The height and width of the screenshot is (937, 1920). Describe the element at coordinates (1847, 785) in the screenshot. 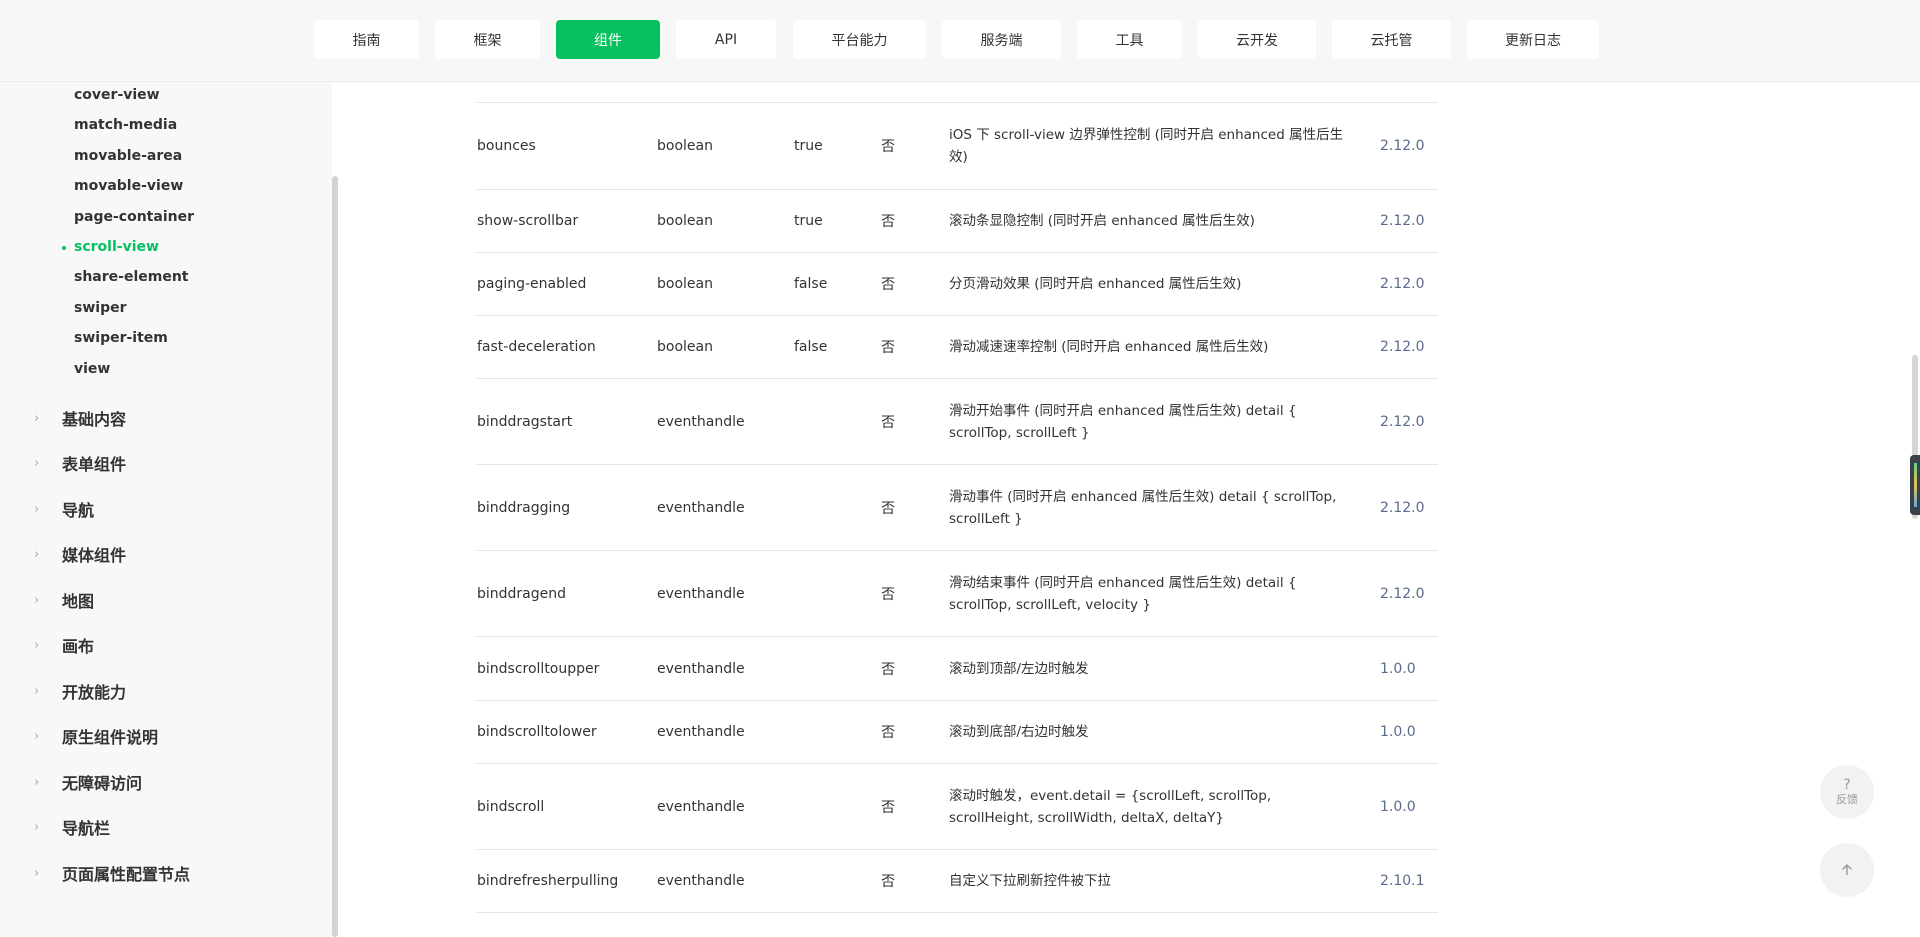

I see `question-icon: ?` at that location.